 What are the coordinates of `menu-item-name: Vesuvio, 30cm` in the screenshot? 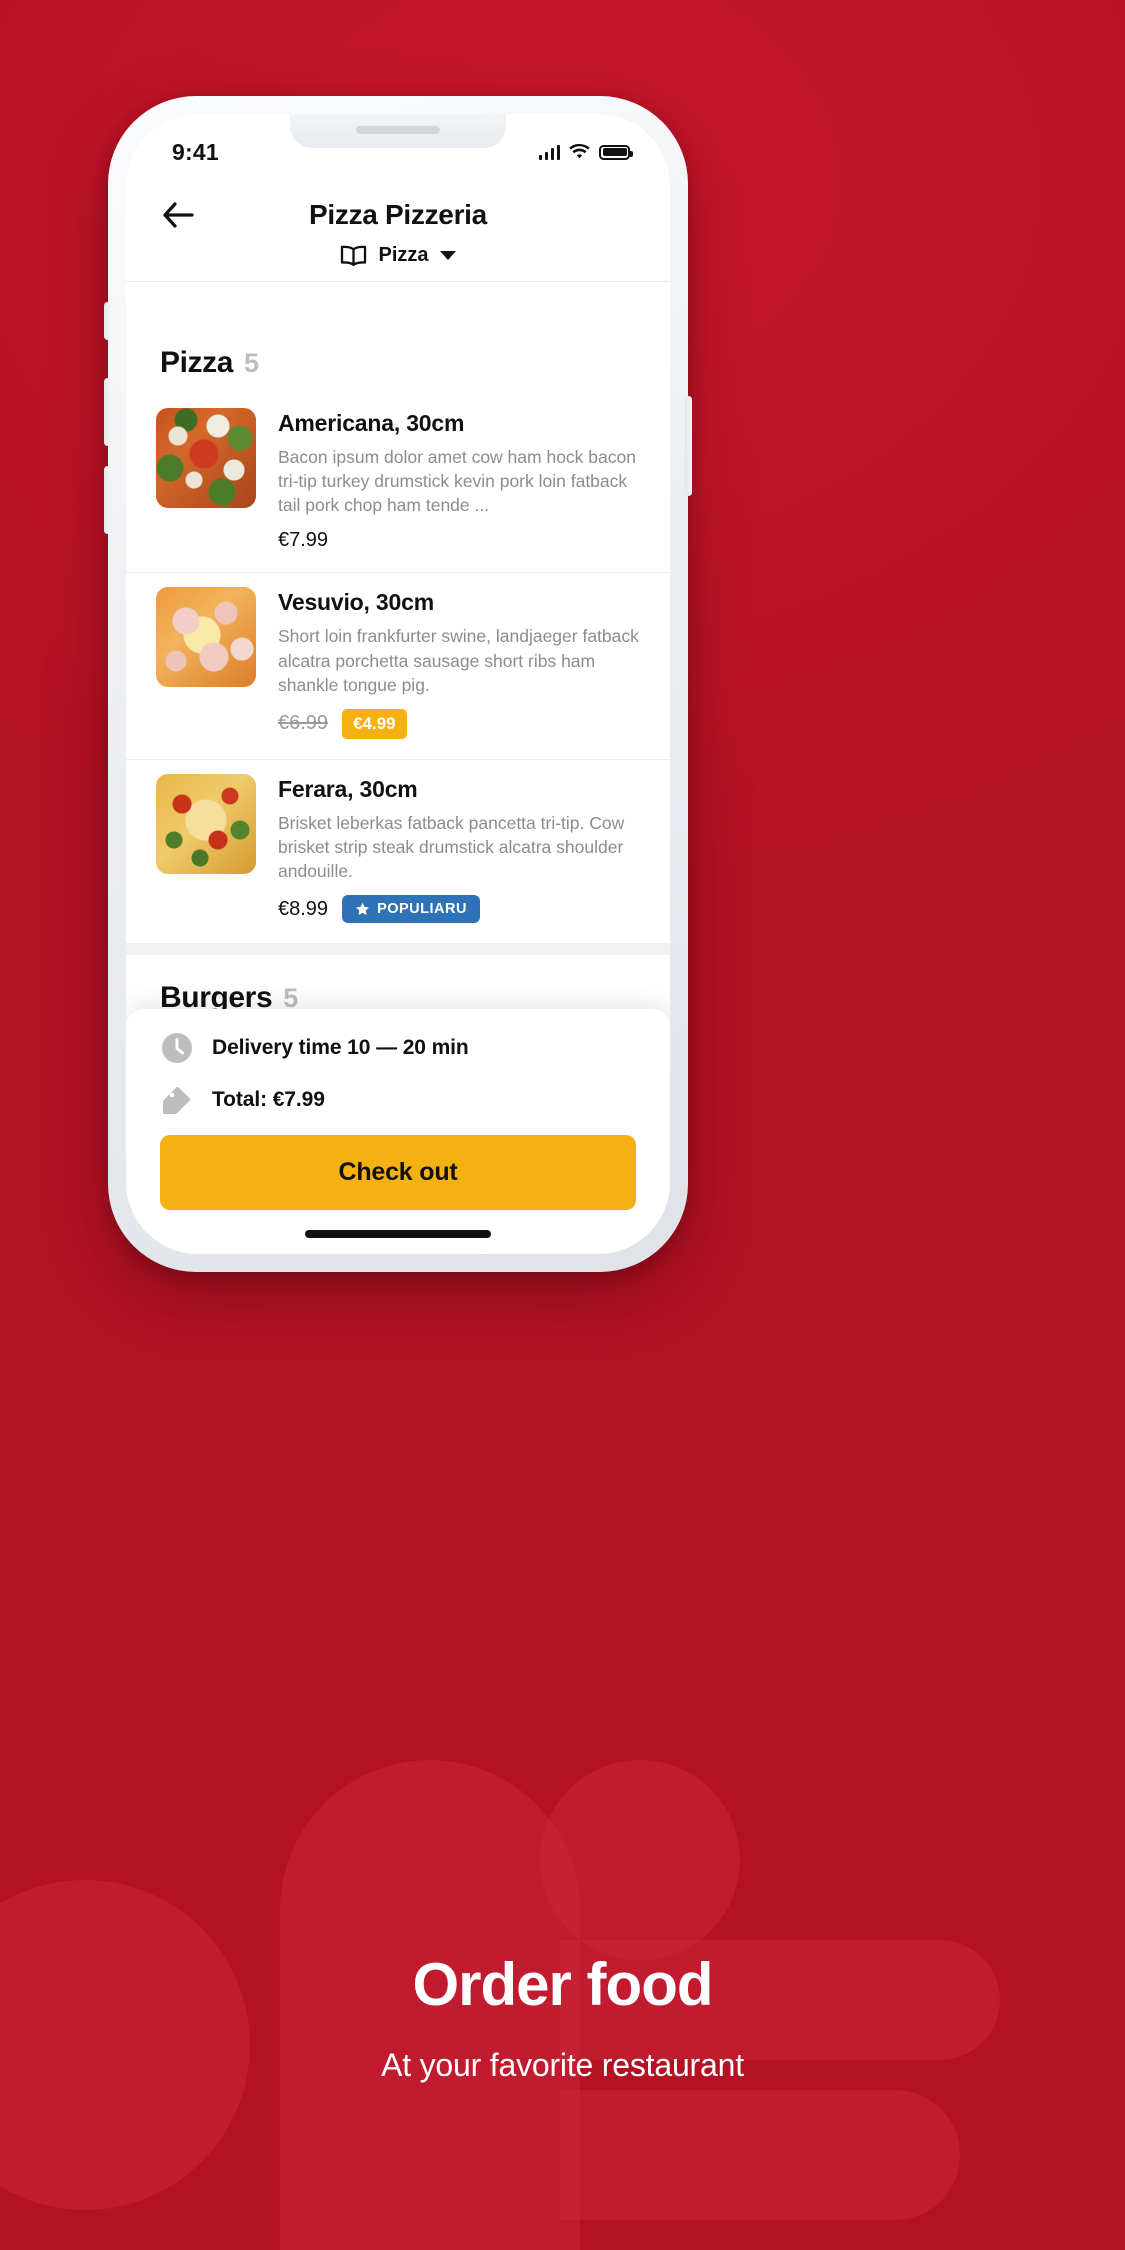 It's located at (356, 602).